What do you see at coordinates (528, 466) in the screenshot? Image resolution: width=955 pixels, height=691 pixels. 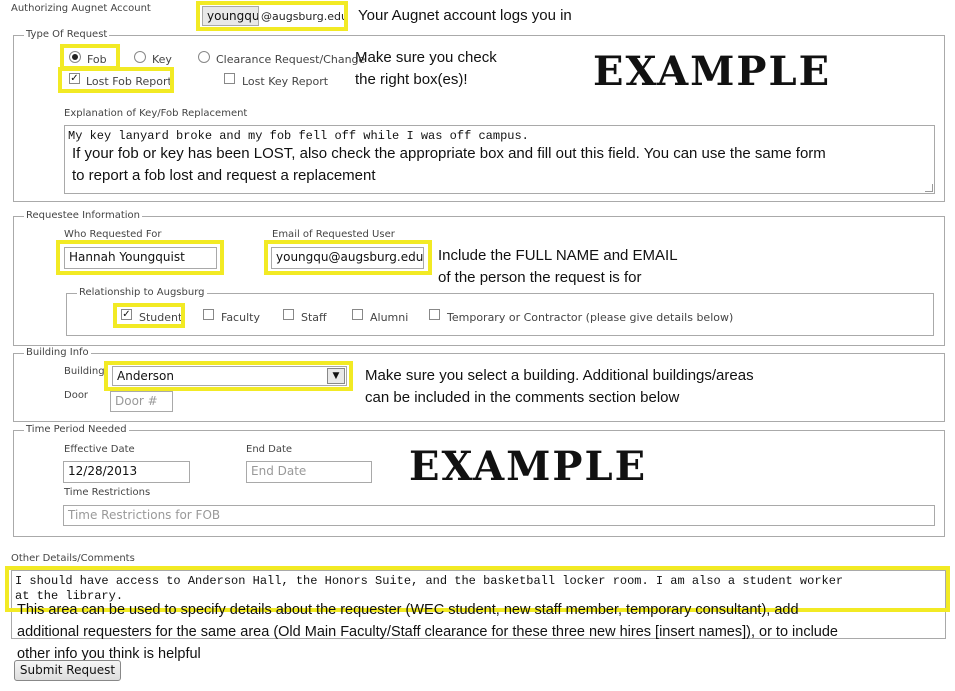 I see `example-watermark-bottom: EXAMPLE` at bounding box center [528, 466].